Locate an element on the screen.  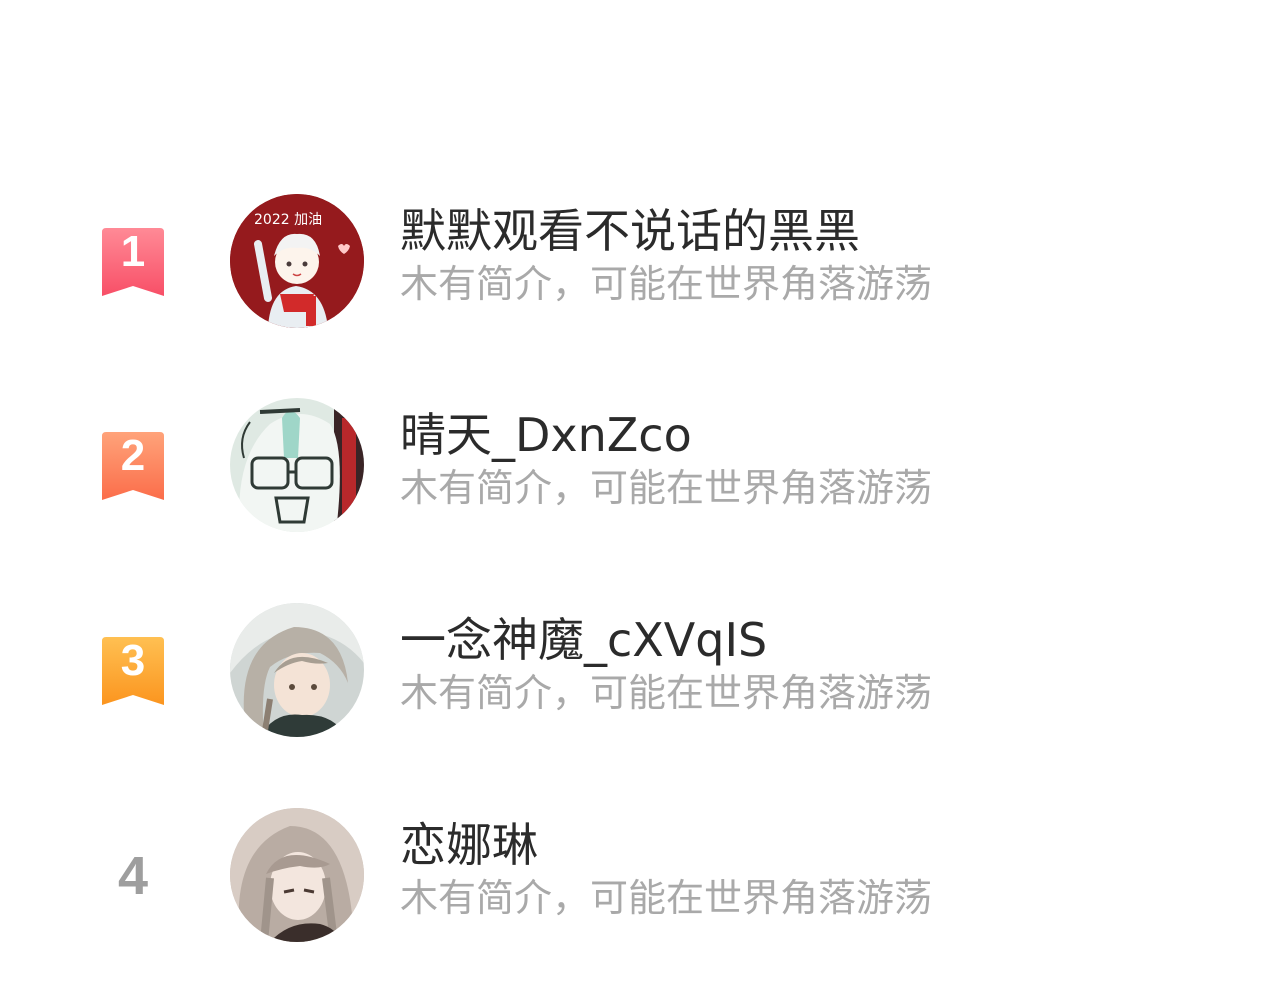
svg-text: 2022 加油 is located at coordinates (288, 220).